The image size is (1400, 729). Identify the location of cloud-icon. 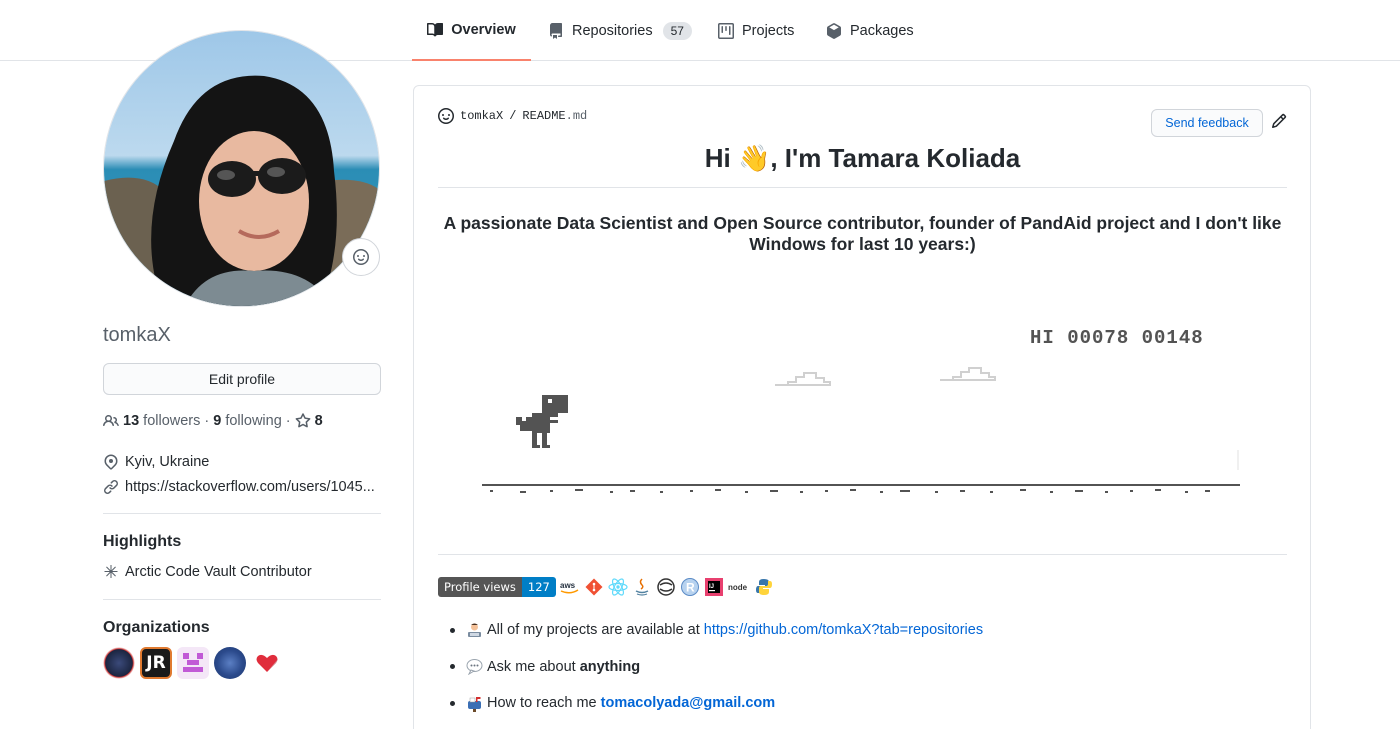
(885, 376).